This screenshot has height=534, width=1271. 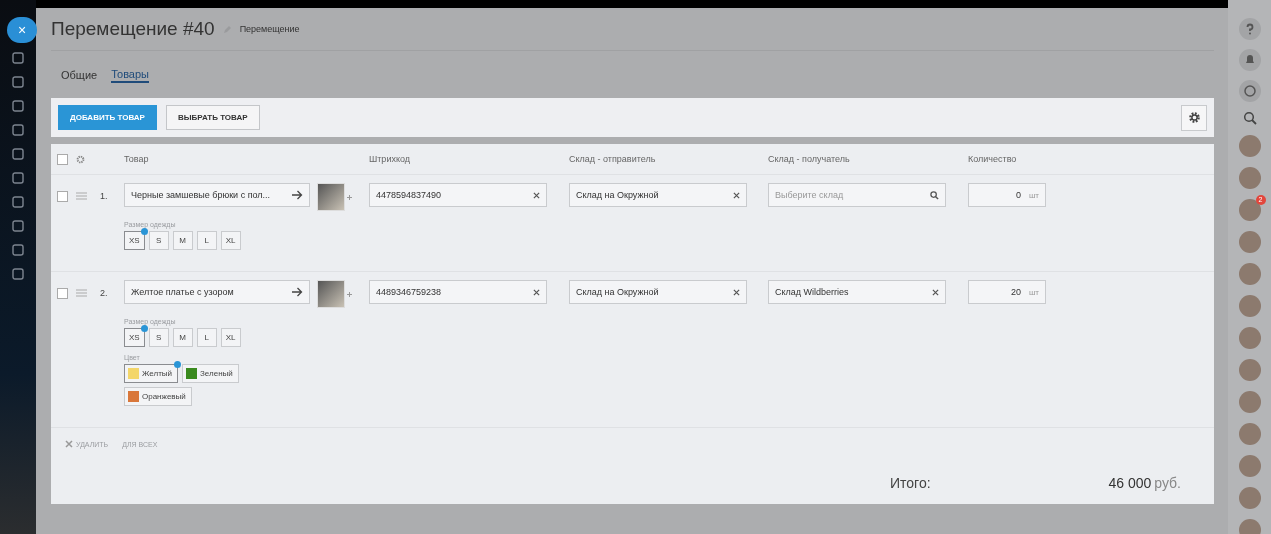 I want to click on tab: Товары, so click(x=130, y=75).